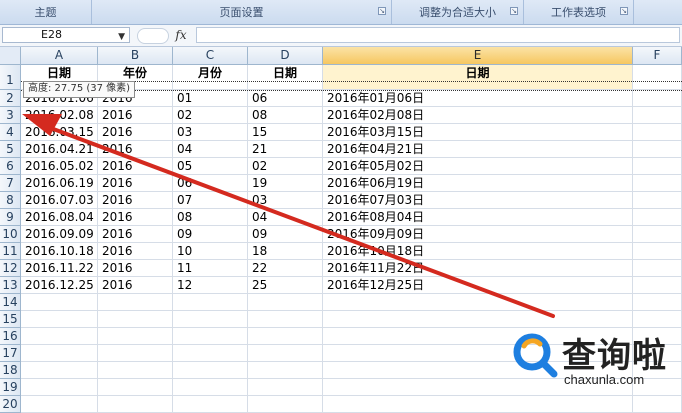 Image resolution: width=682 pixels, height=413 pixels. What do you see at coordinates (59, 217) in the screenshot?
I see `table-cell: 2016.08.04` at bounding box center [59, 217].